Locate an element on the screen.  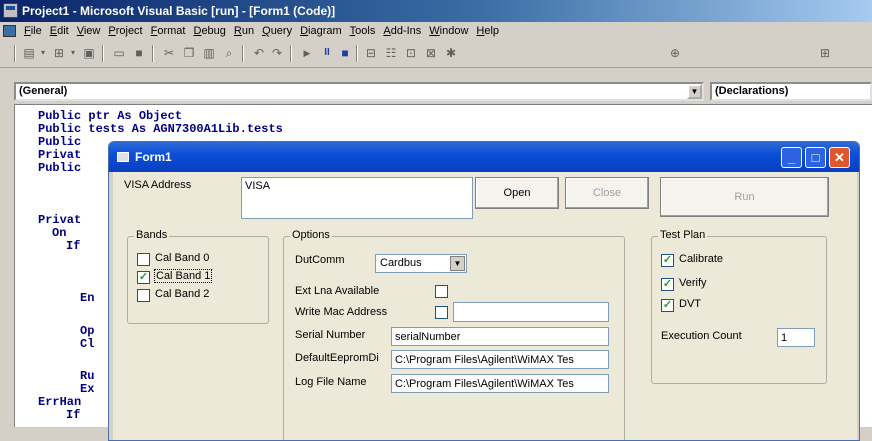
menu-debug: Debug is located at coordinates (209, 31).